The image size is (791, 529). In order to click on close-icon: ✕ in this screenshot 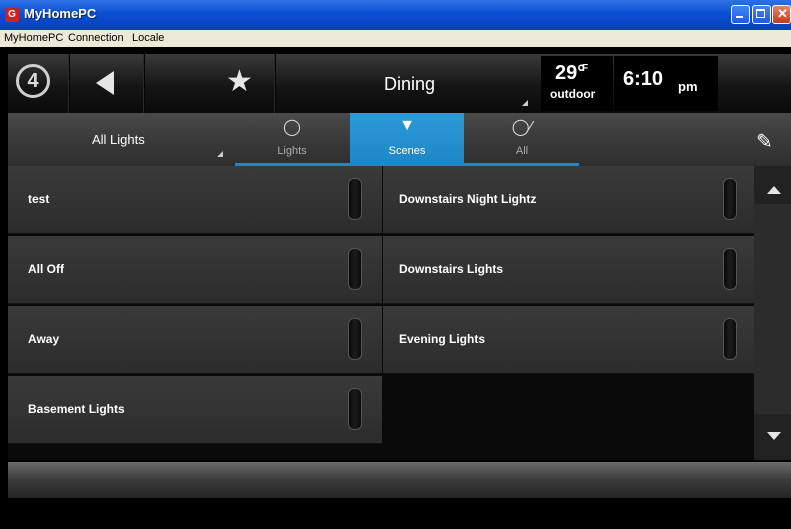, I will do `click(782, 13)`.